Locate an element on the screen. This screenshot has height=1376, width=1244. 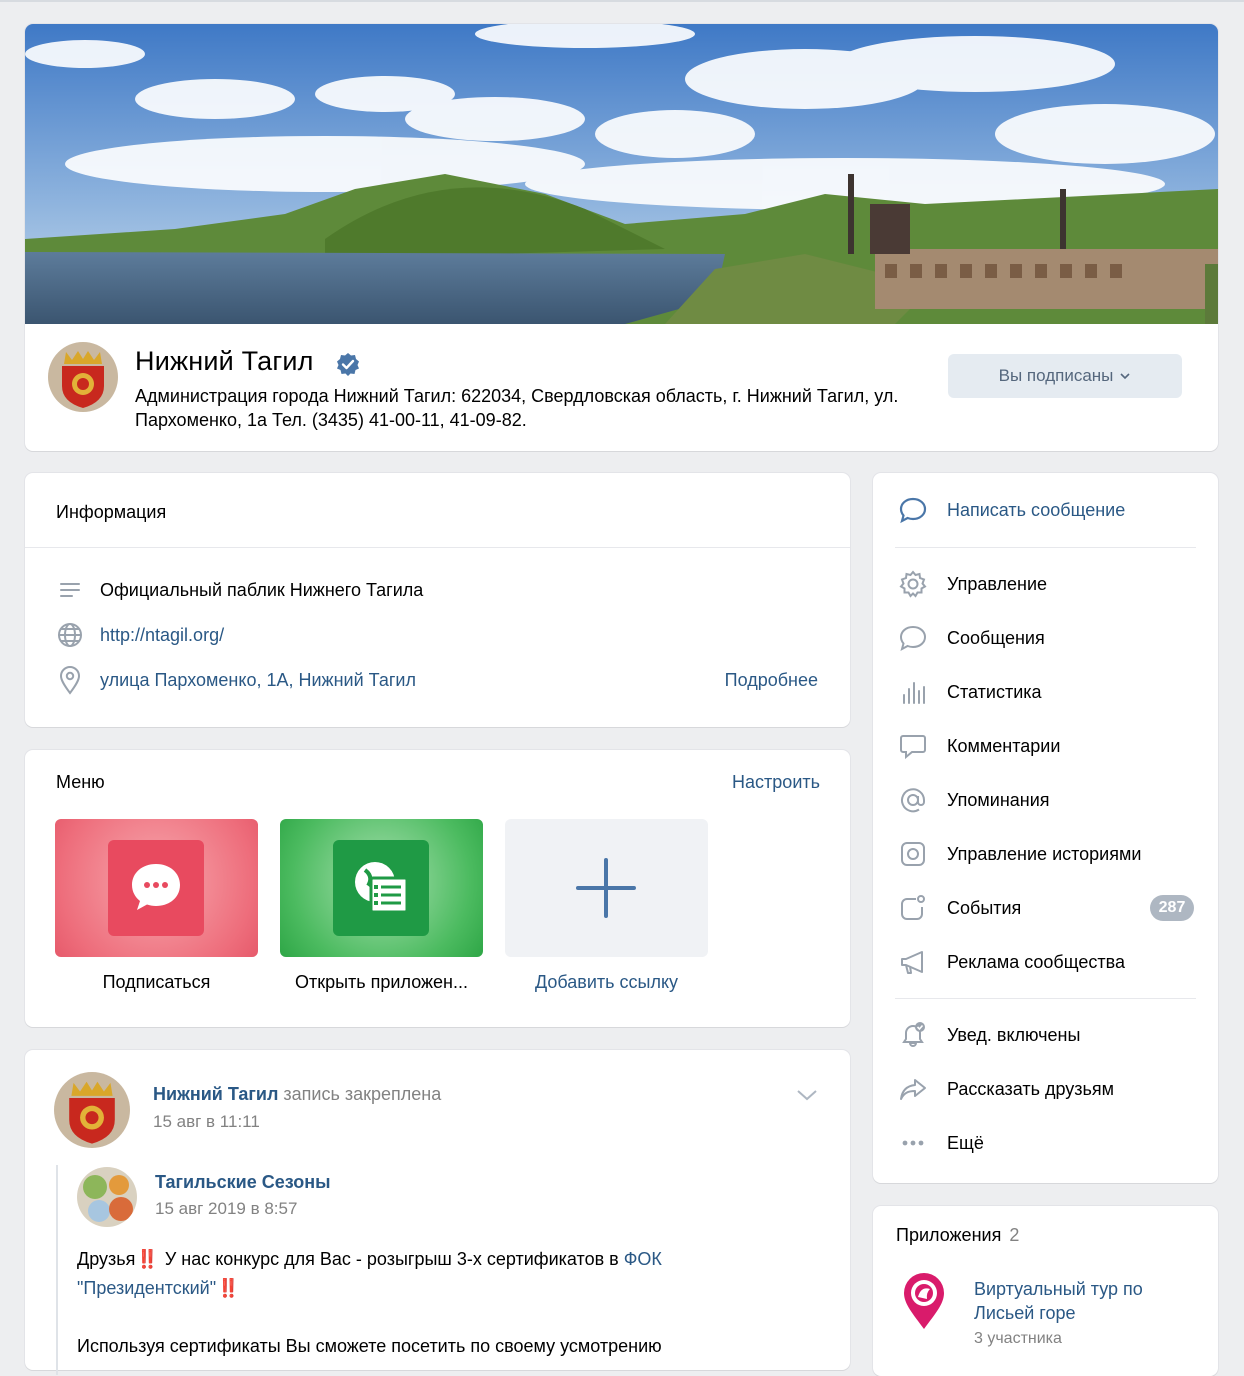
menu-tile-subscribe is located at coordinates (156, 888).